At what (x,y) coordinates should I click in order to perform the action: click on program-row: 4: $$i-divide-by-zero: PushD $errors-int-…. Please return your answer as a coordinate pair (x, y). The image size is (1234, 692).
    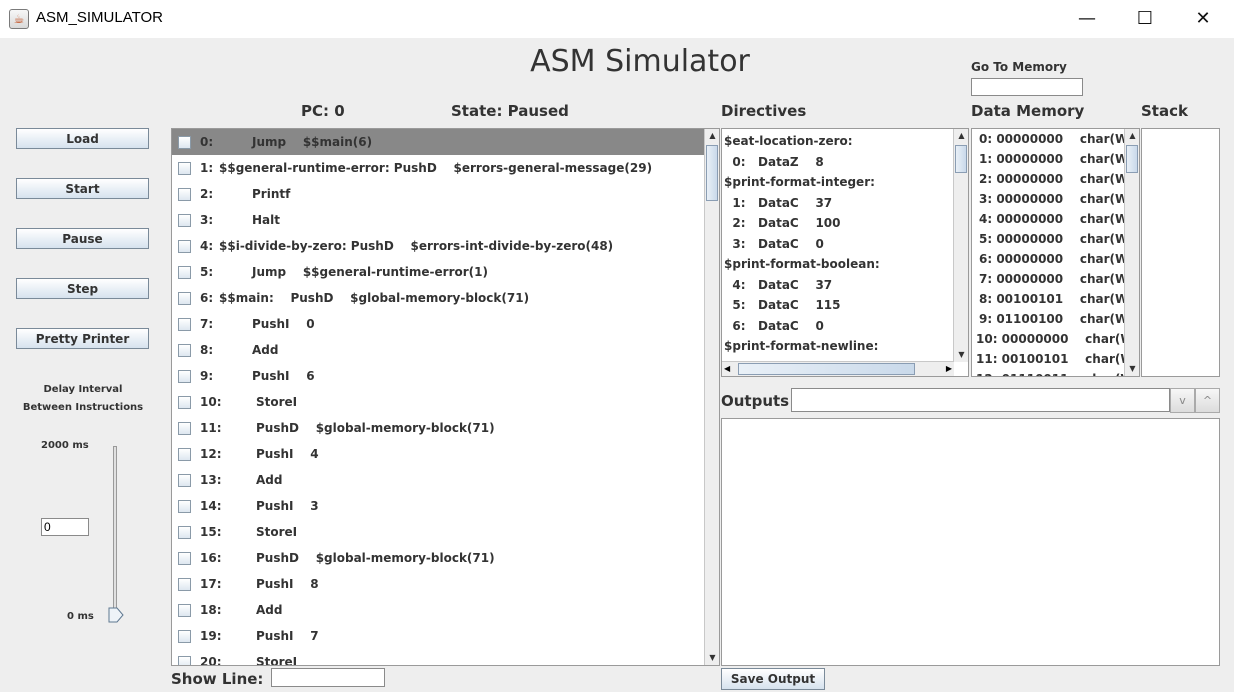
    Looking at the image, I should click on (438, 246).